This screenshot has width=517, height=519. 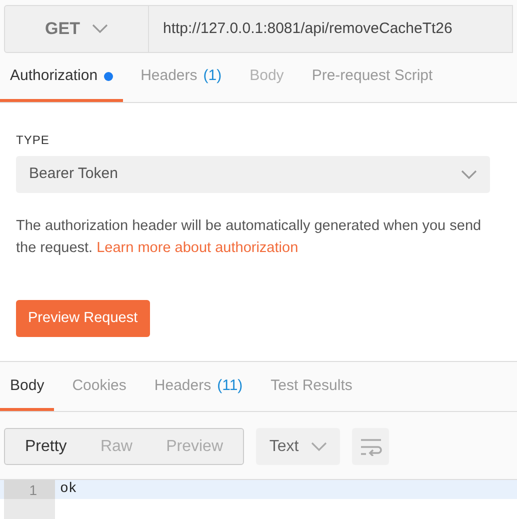 What do you see at coordinates (68, 489) in the screenshot?
I see `code-text: ok` at bounding box center [68, 489].